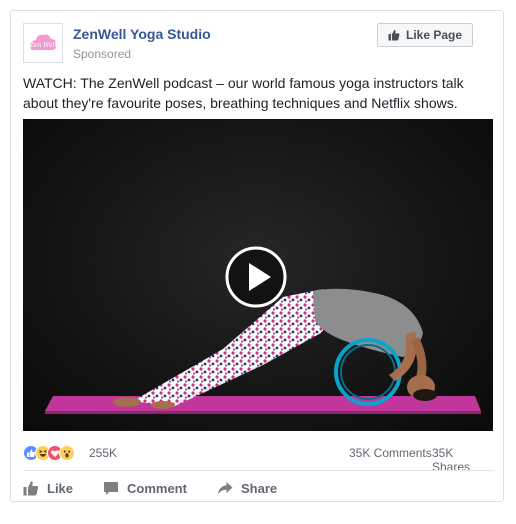 The image size is (516, 524). What do you see at coordinates (157, 488) in the screenshot?
I see `comment-label: Comment` at bounding box center [157, 488].